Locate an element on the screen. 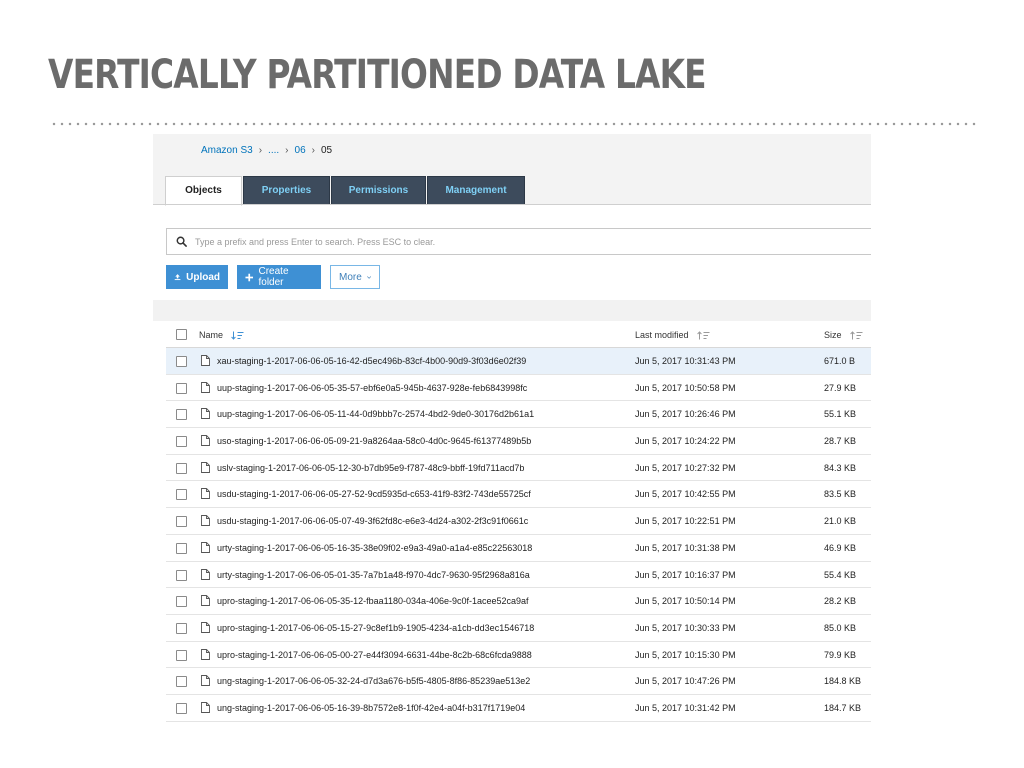 Image resolution: width=1024 pixels, height=768 pixels. last-modified-cell: Jun 5, 2017 10:15:30 PM is located at coordinates (685, 654).